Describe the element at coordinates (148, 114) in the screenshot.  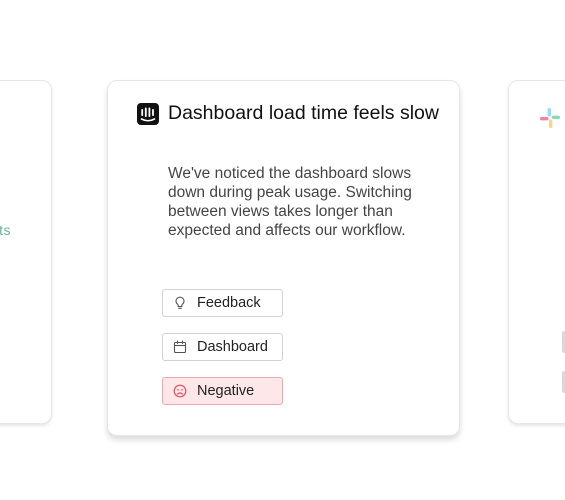
I see `intercom-icon` at that location.